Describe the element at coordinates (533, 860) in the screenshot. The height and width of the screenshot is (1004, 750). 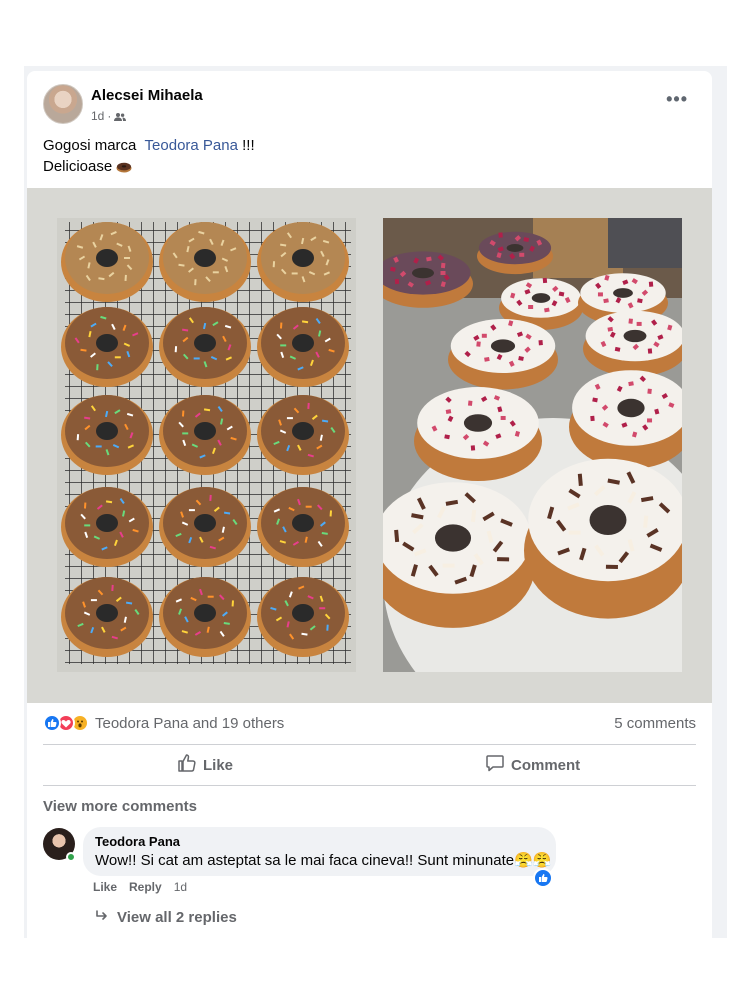
I see `comment-emoji: 😤😤` at that location.